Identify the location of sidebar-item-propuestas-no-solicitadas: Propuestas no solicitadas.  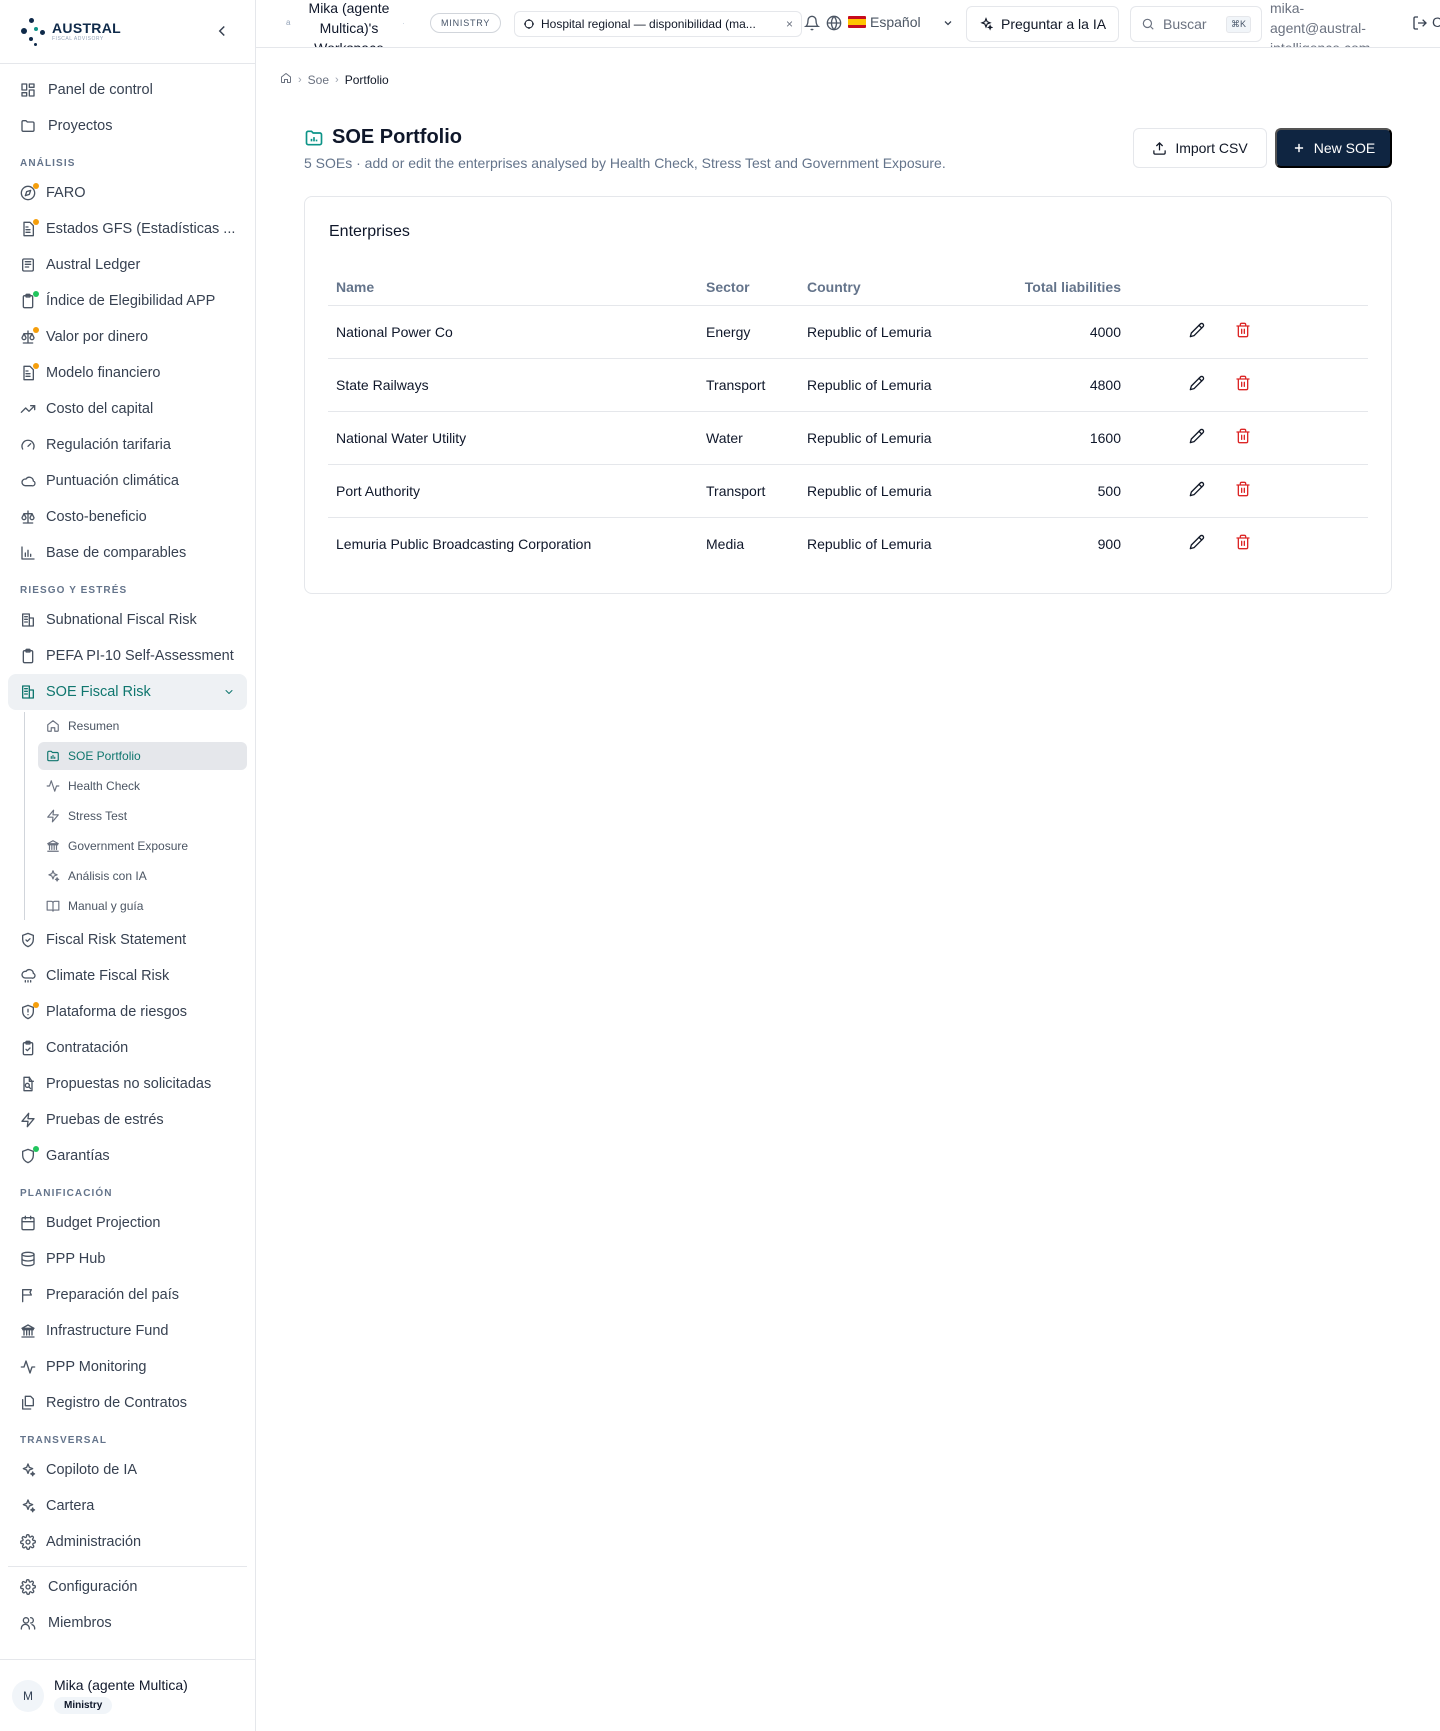
(127, 1084).